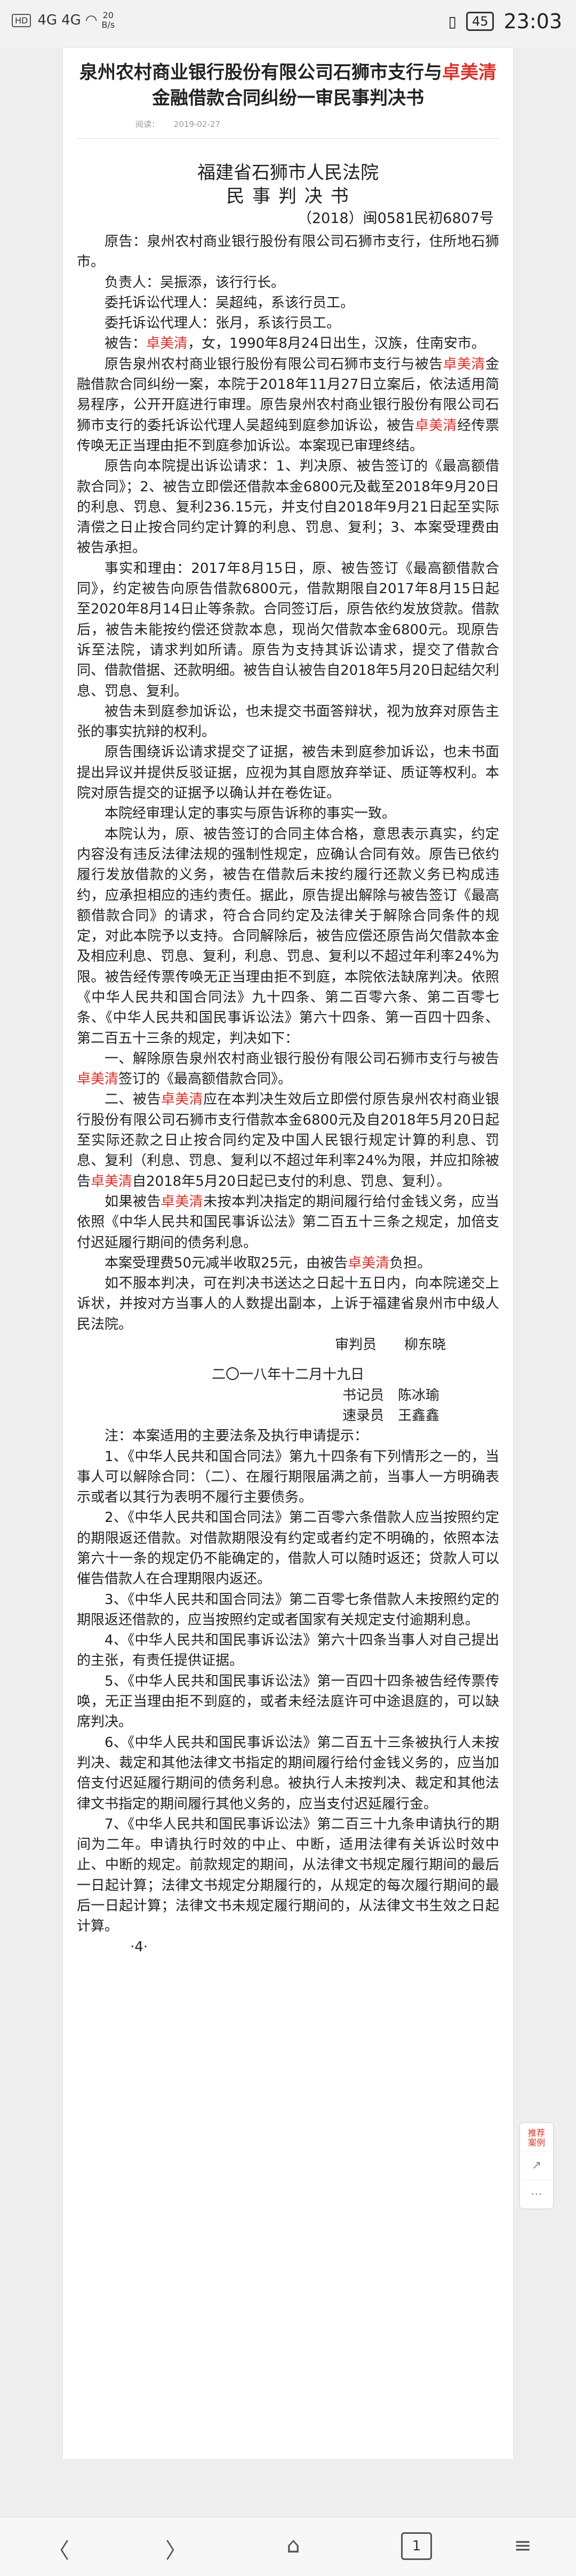  Describe the element at coordinates (390, 1345) in the screenshot. I see `judge-signature: 审判员 柳东晓` at that location.